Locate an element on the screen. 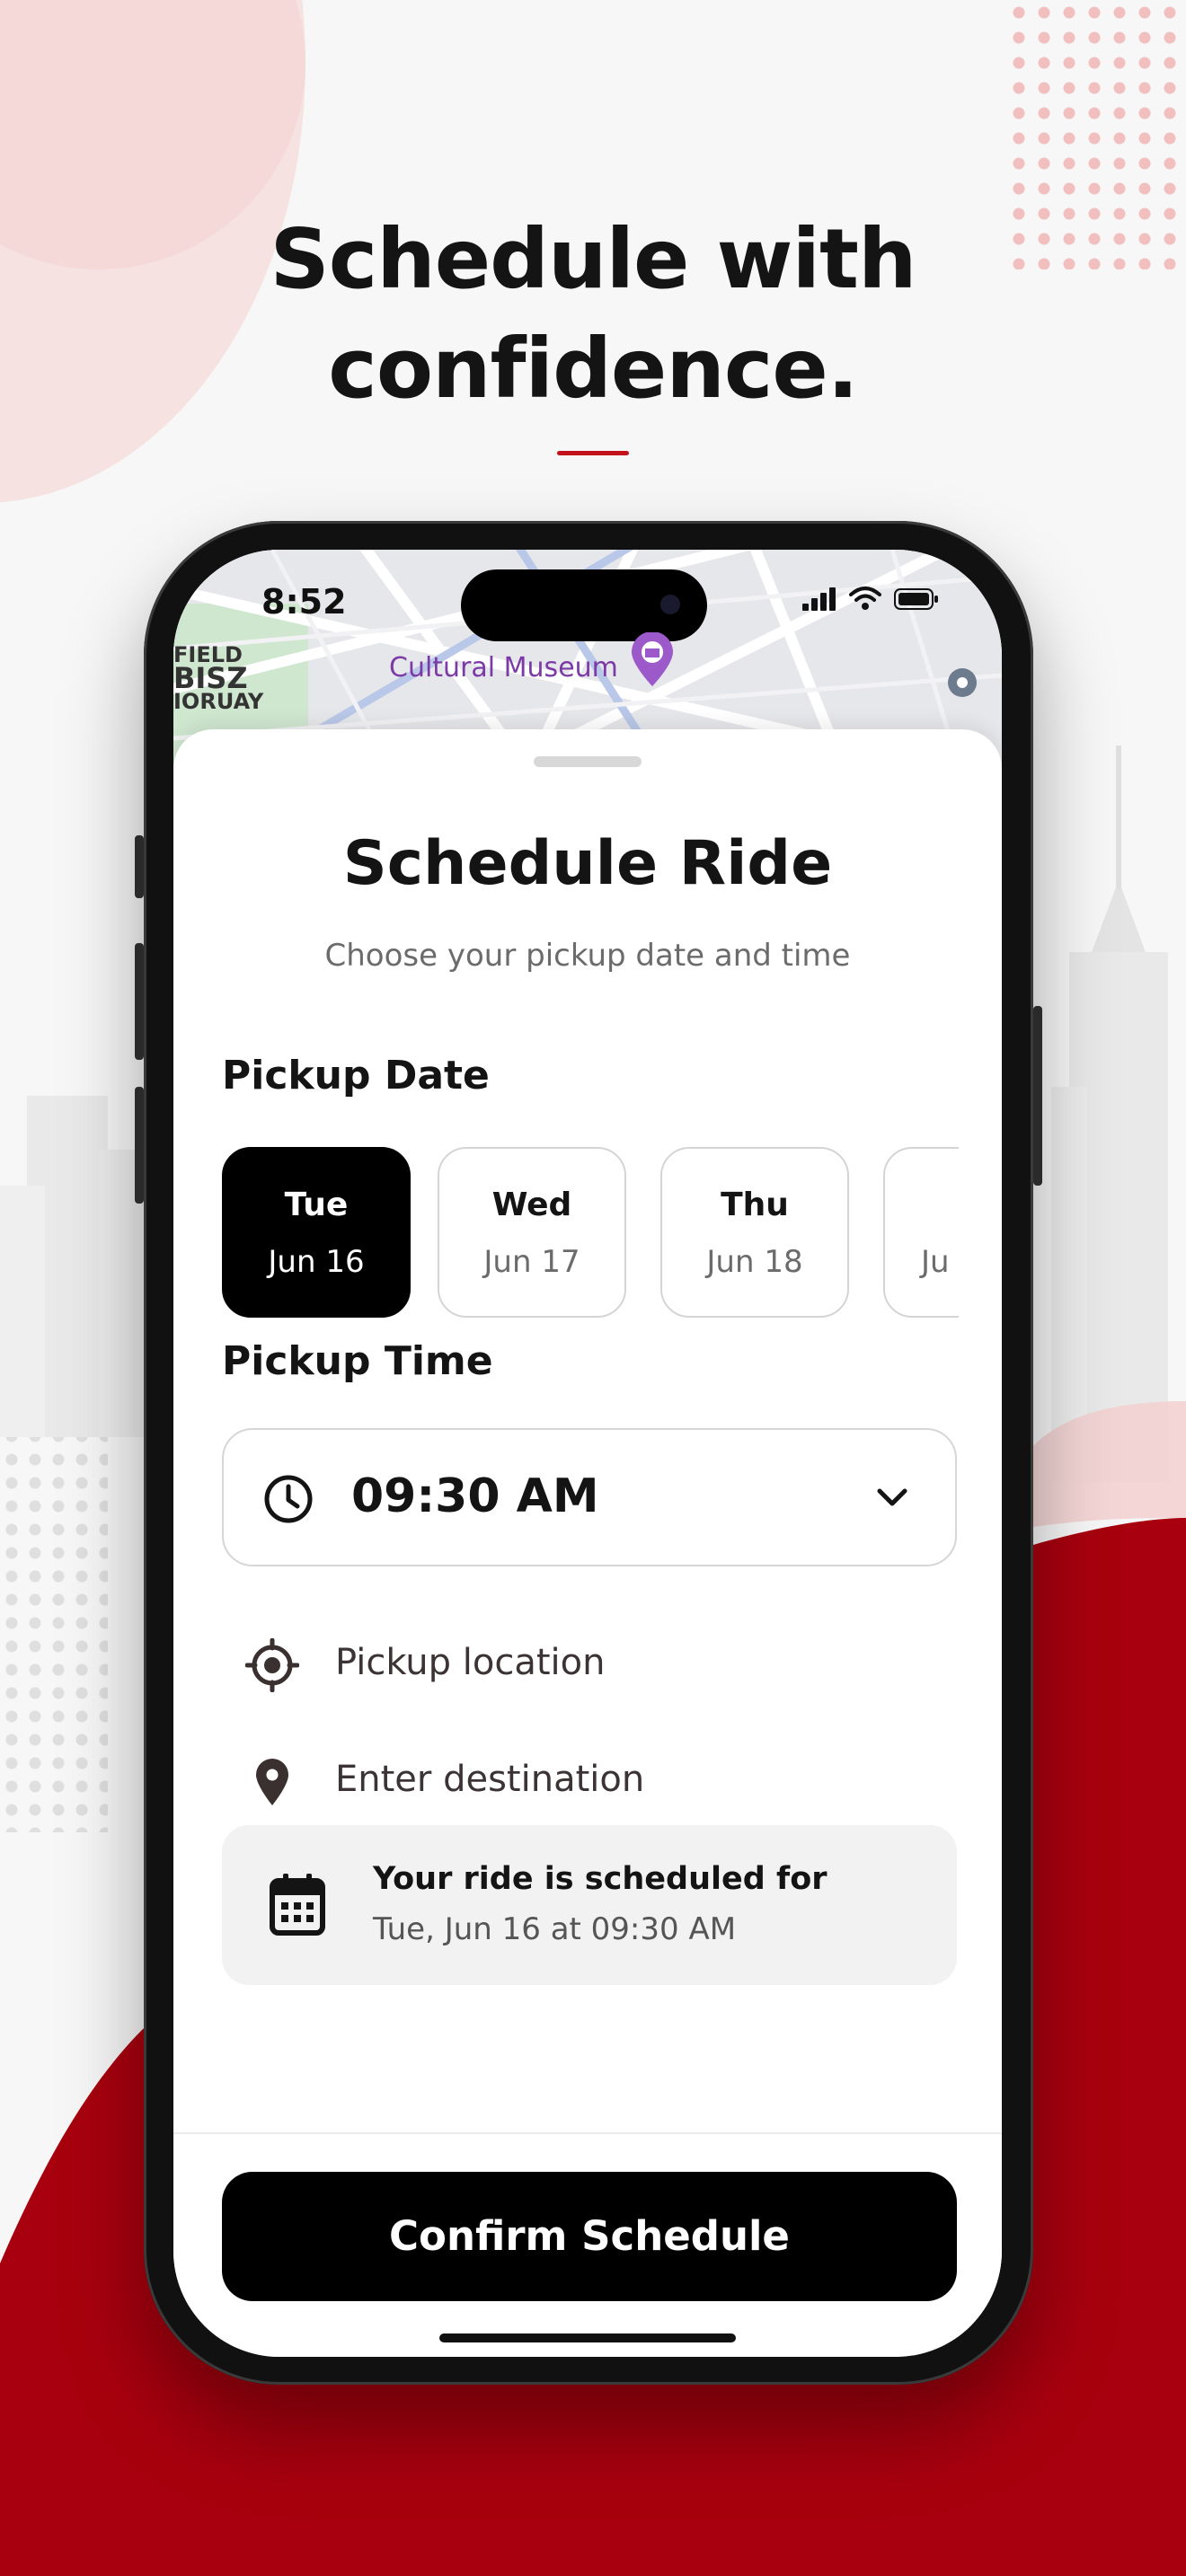  date-option-day: Thu is located at coordinates (755, 1205).